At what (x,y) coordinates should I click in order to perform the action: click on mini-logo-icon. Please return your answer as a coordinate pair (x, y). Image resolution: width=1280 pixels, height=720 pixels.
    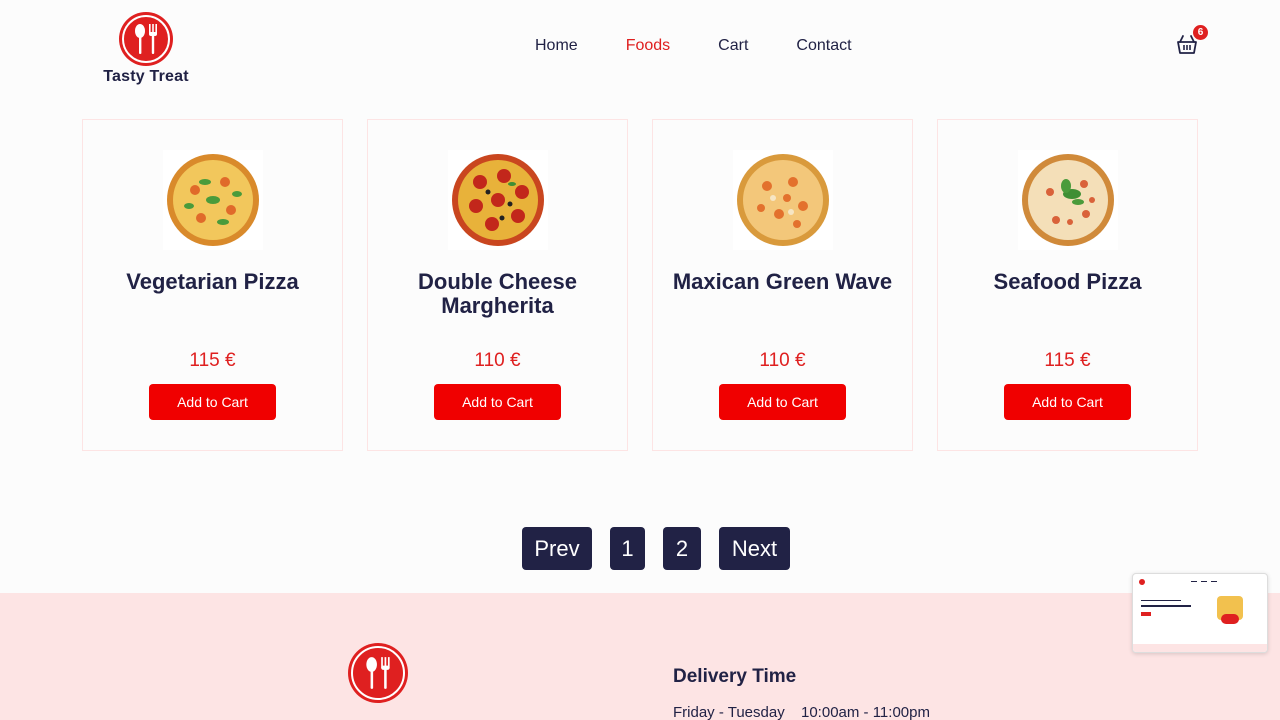
    Looking at the image, I should click on (1142, 582).